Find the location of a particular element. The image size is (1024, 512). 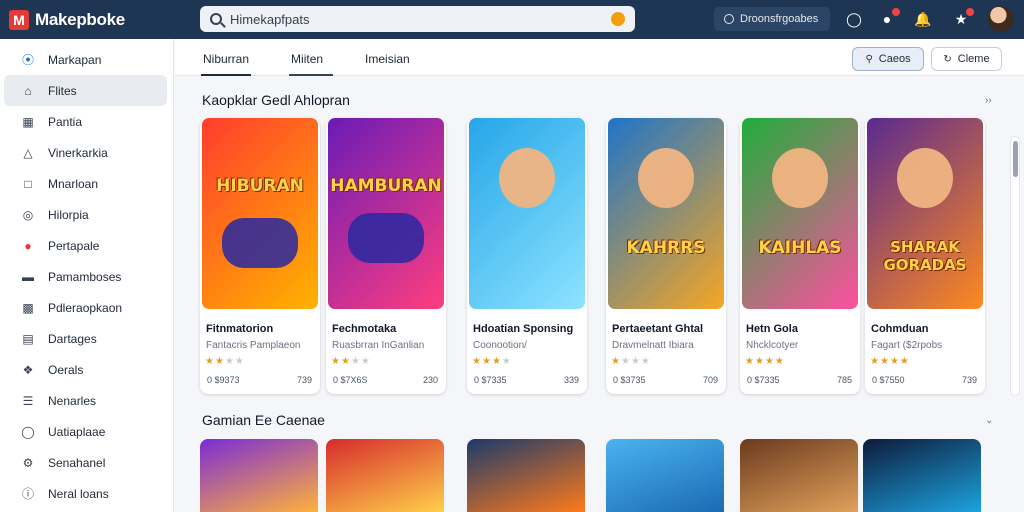

brand-logo-icon: M is located at coordinates (19, 19).